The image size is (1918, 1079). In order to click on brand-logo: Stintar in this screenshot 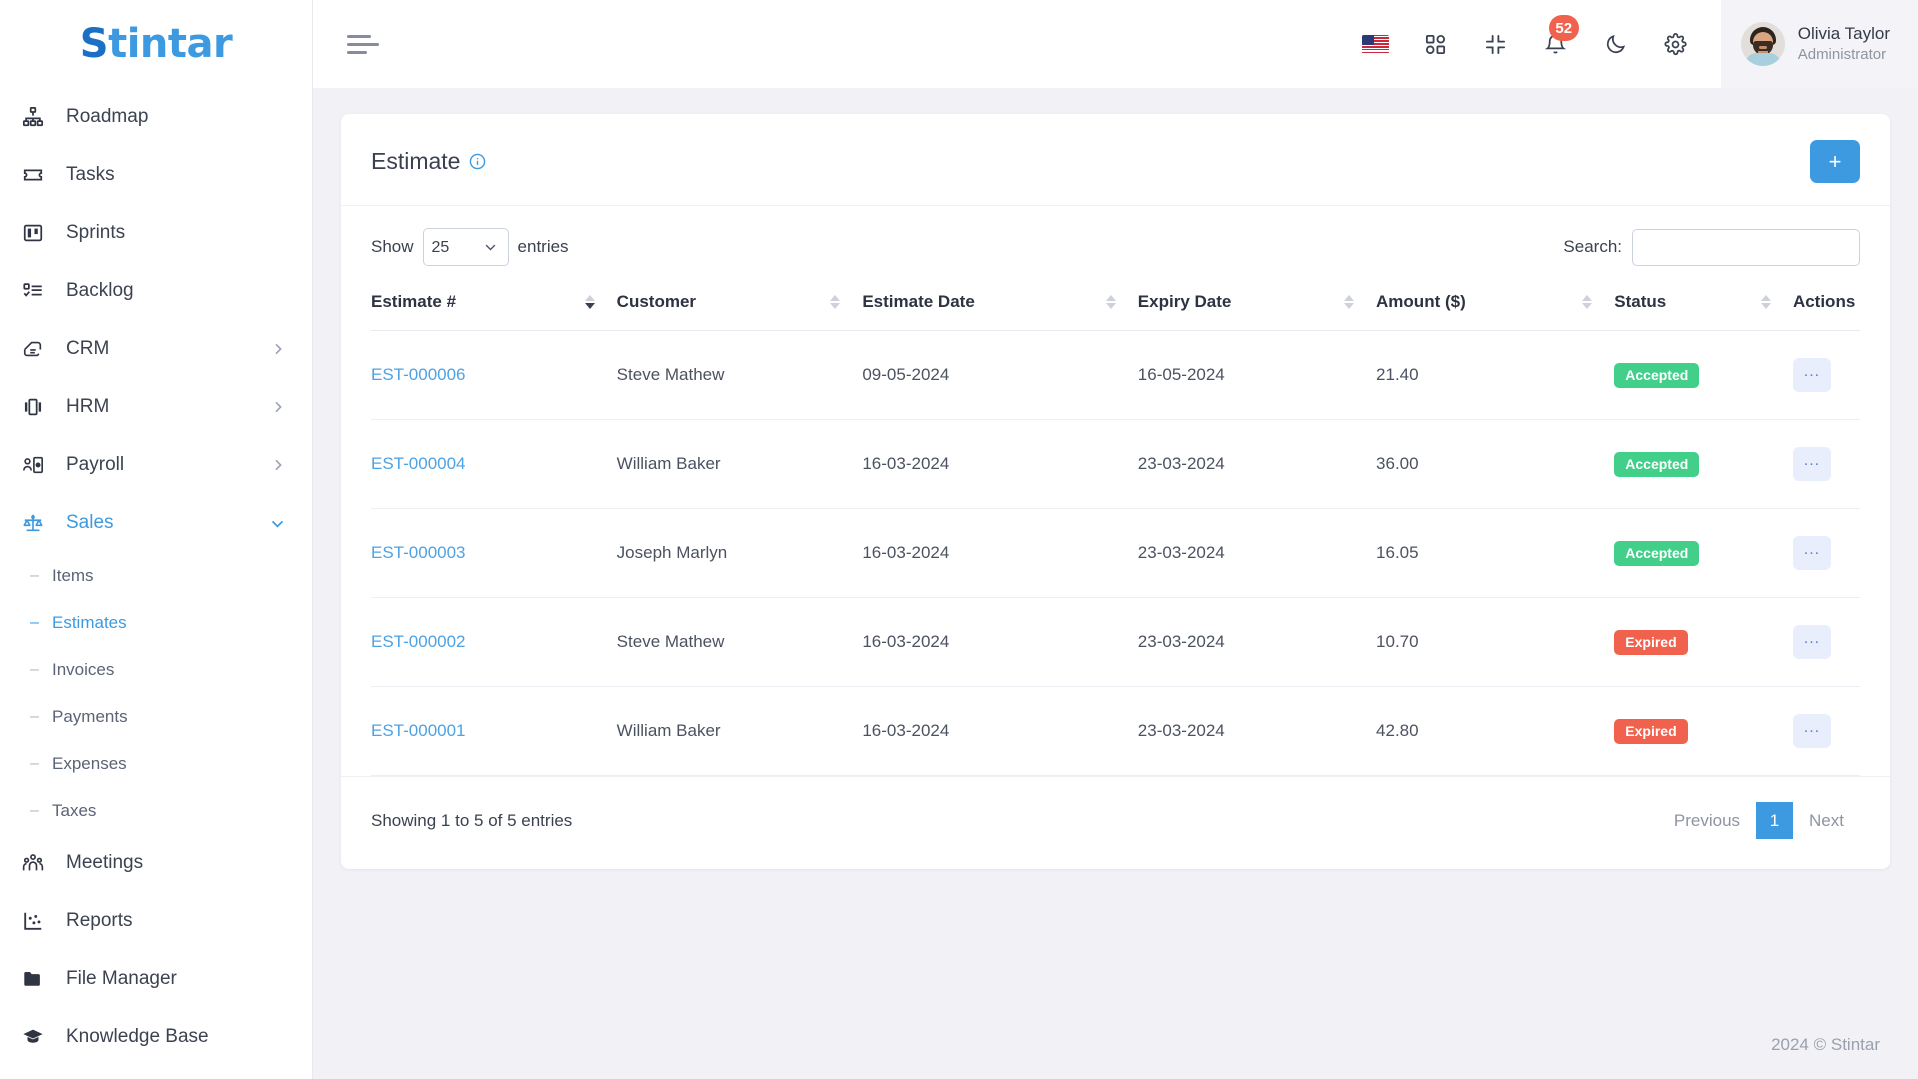, I will do `click(156, 44)`.